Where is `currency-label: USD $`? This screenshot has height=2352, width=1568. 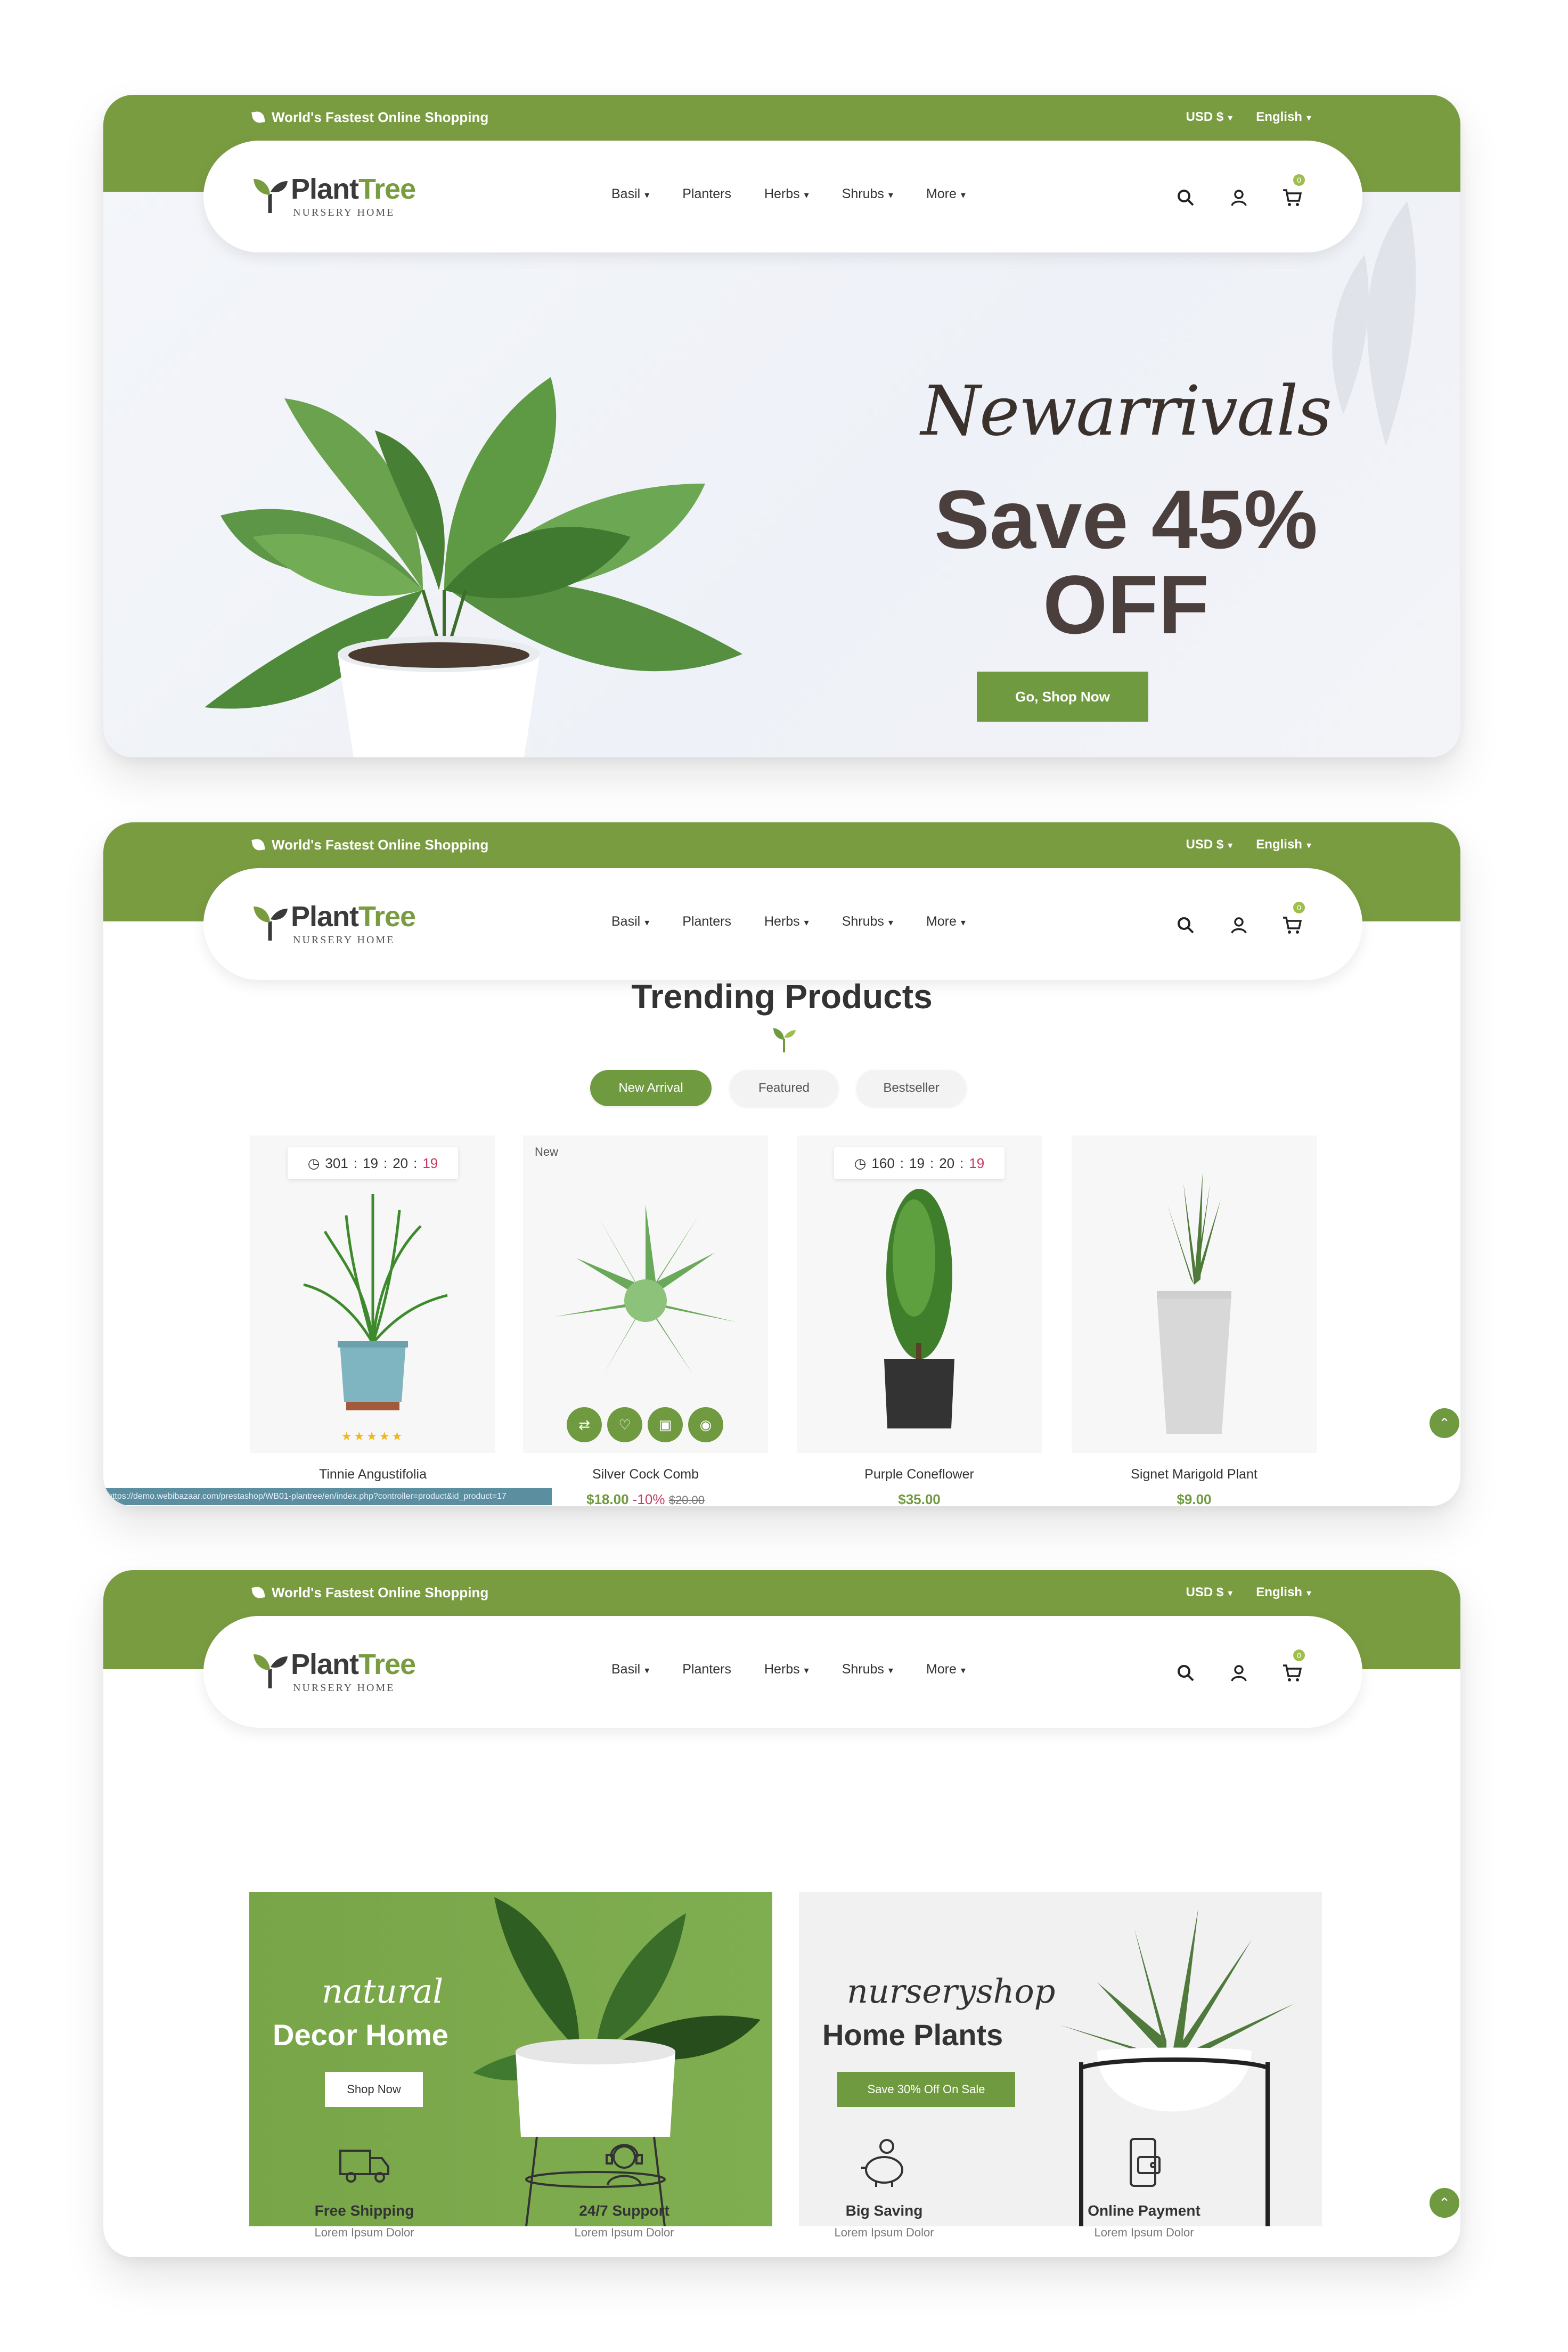
currency-label: USD $ is located at coordinates (1205, 1592).